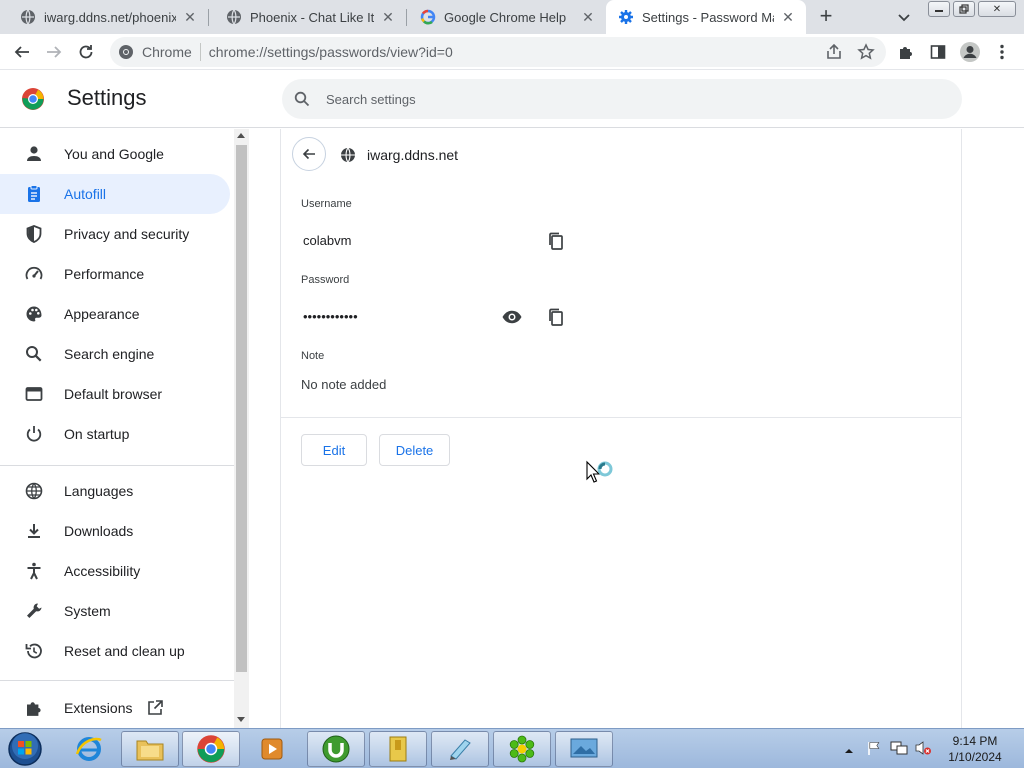 The height and width of the screenshot is (768, 1024). Describe the element at coordinates (167, 52) in the screenshot. I see `site-chip-label: Chrome` at that location.